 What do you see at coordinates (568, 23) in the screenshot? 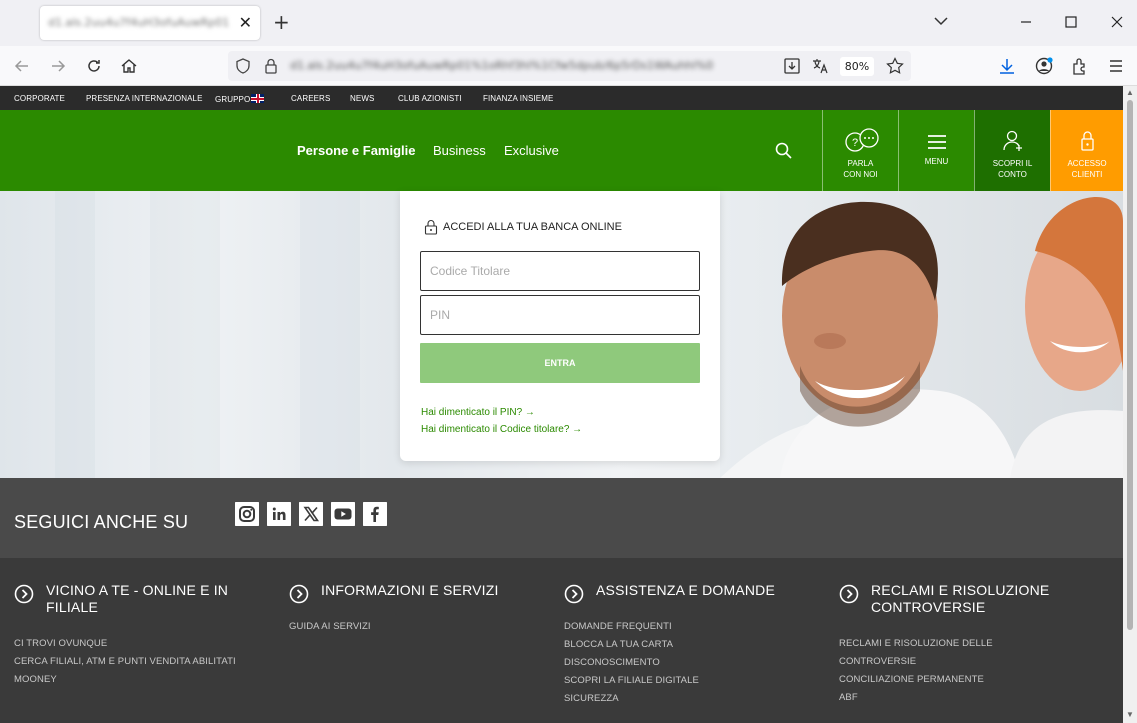
I see `browser-tab-bar: d1.als.2uu4u7f4uH3ofuAuwRp01 ✕ +` at bounding box center [568, 23].